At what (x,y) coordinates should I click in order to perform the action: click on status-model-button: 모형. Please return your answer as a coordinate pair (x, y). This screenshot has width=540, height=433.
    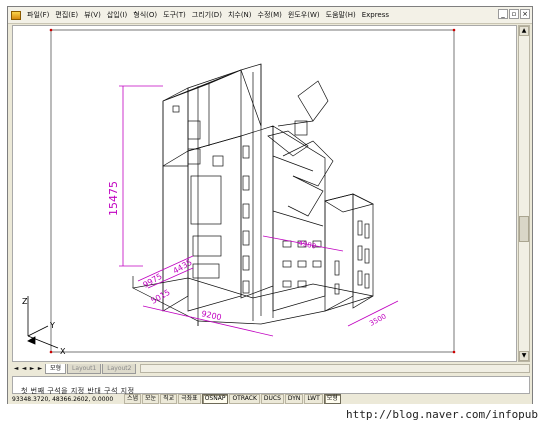
    Looking at the image, I should click on (332, 399).